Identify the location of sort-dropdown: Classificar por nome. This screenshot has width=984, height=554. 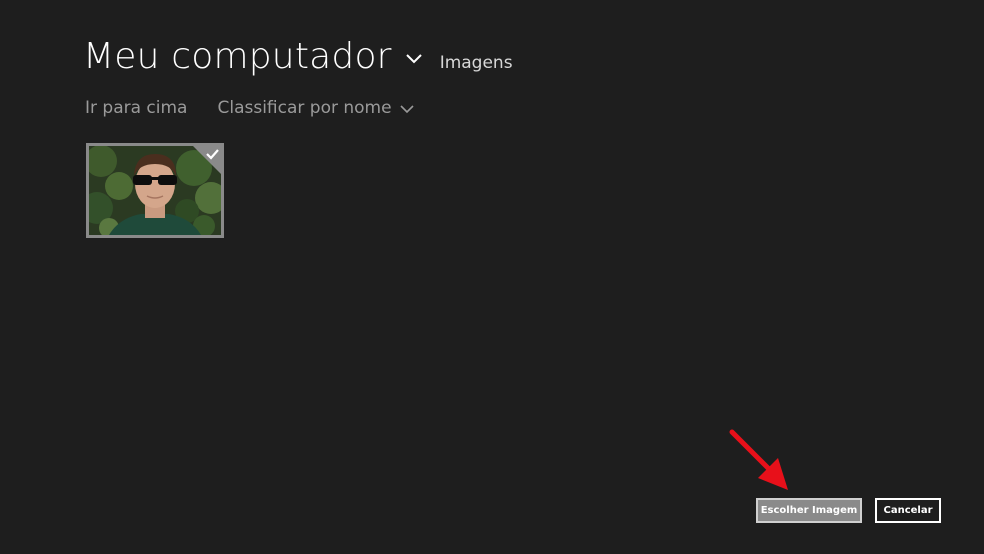
(315, 108).